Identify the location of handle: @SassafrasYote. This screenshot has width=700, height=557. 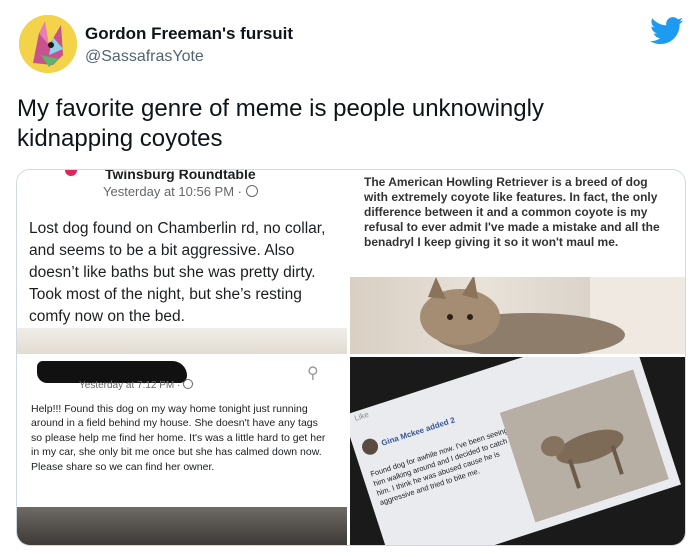
(144, 57).